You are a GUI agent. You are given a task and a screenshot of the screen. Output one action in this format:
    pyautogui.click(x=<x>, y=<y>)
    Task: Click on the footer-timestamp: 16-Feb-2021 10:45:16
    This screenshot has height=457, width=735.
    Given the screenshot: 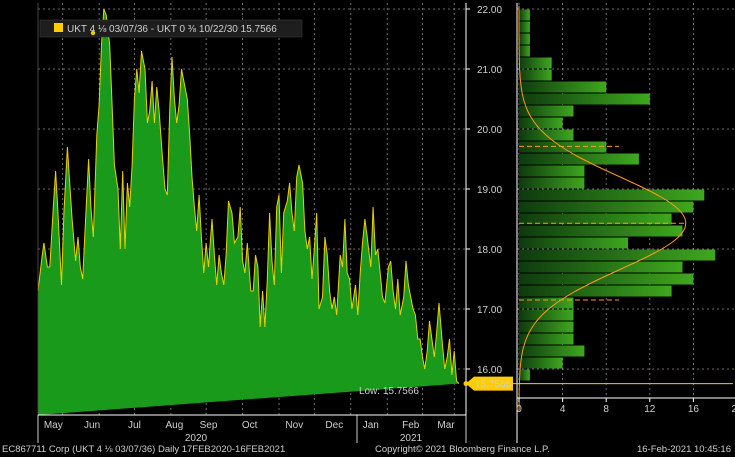 What is the action you would take?
    pyautogui.click(x=683, y=449)
    